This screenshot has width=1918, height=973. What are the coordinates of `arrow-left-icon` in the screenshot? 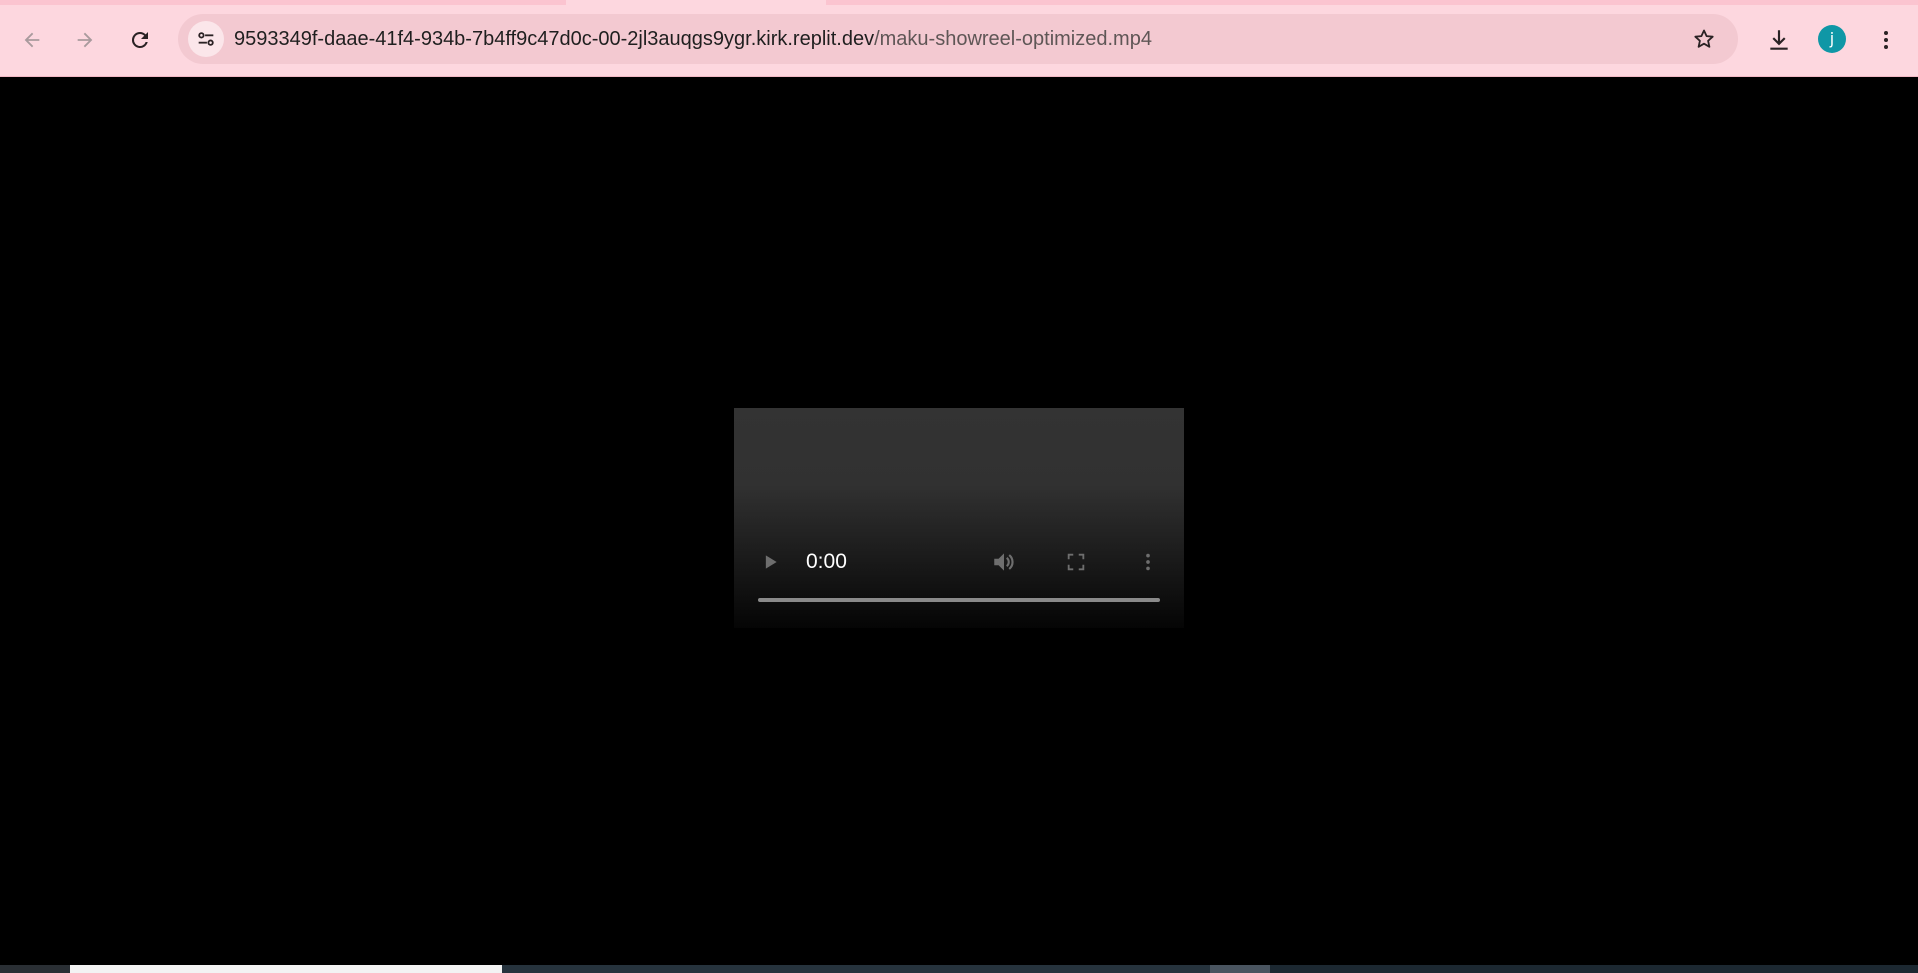 It's located at (32, 40).